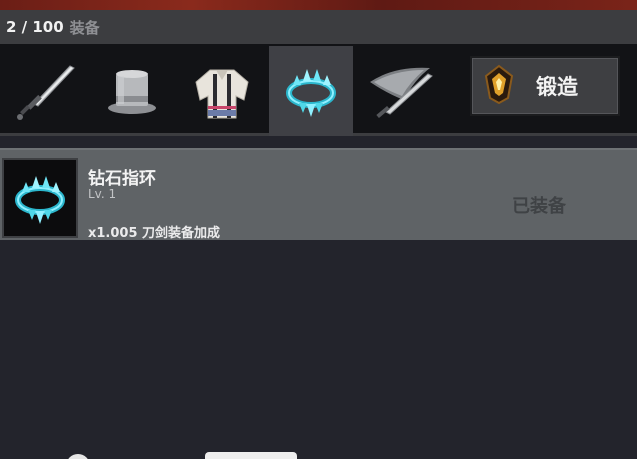 Image resolution: width=637 pixels, height=459 pixels. Describe the element at coordinates (84, 27) in the screenshot. I see `inventory-label: 装备` at that location.